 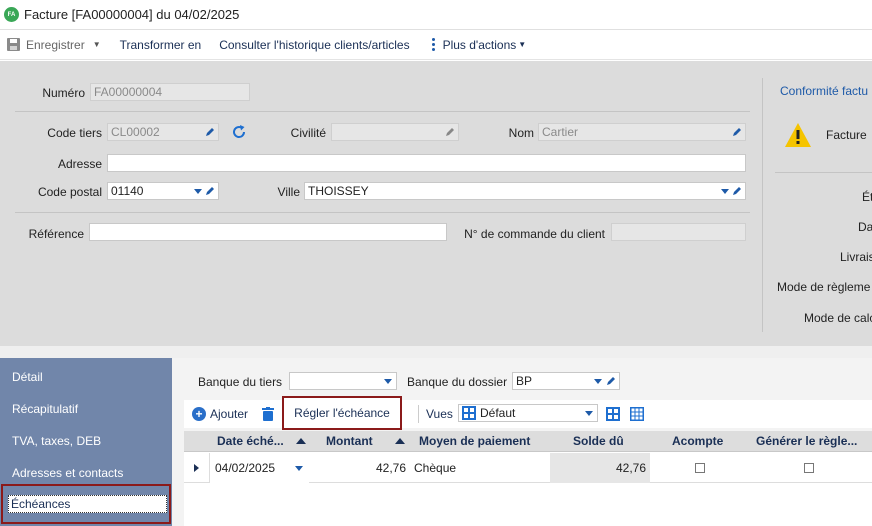 I want to click on mode-reglement-label: Mode de règleme, so click(x=824, y=287).